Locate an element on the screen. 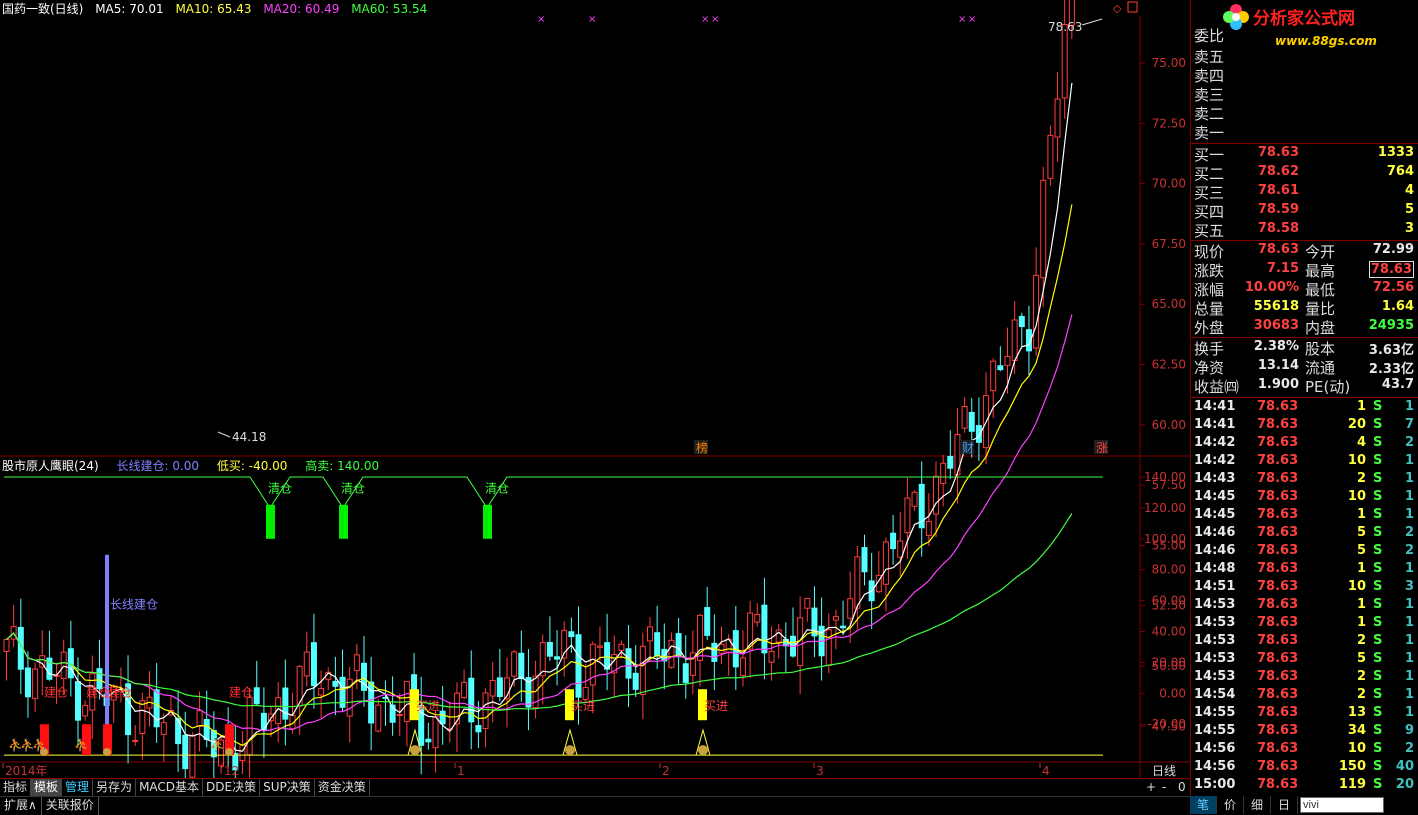 The height and width of the screenshot is (815, 1418). indicator-tick-label: 60.00 is located at coordinates (1169, 601).